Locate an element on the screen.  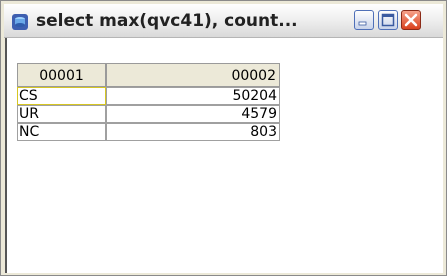
table-cell: 50204 is located at coordinates (193, 96).